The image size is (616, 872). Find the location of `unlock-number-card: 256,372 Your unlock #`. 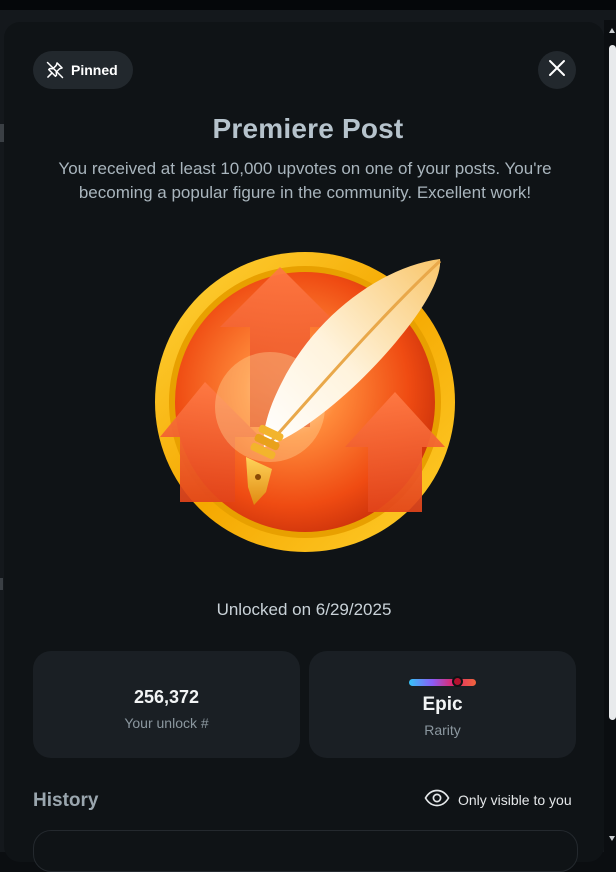

unlock-number-card: 256,372 Your unlock # is located at coordinates (166, 704).